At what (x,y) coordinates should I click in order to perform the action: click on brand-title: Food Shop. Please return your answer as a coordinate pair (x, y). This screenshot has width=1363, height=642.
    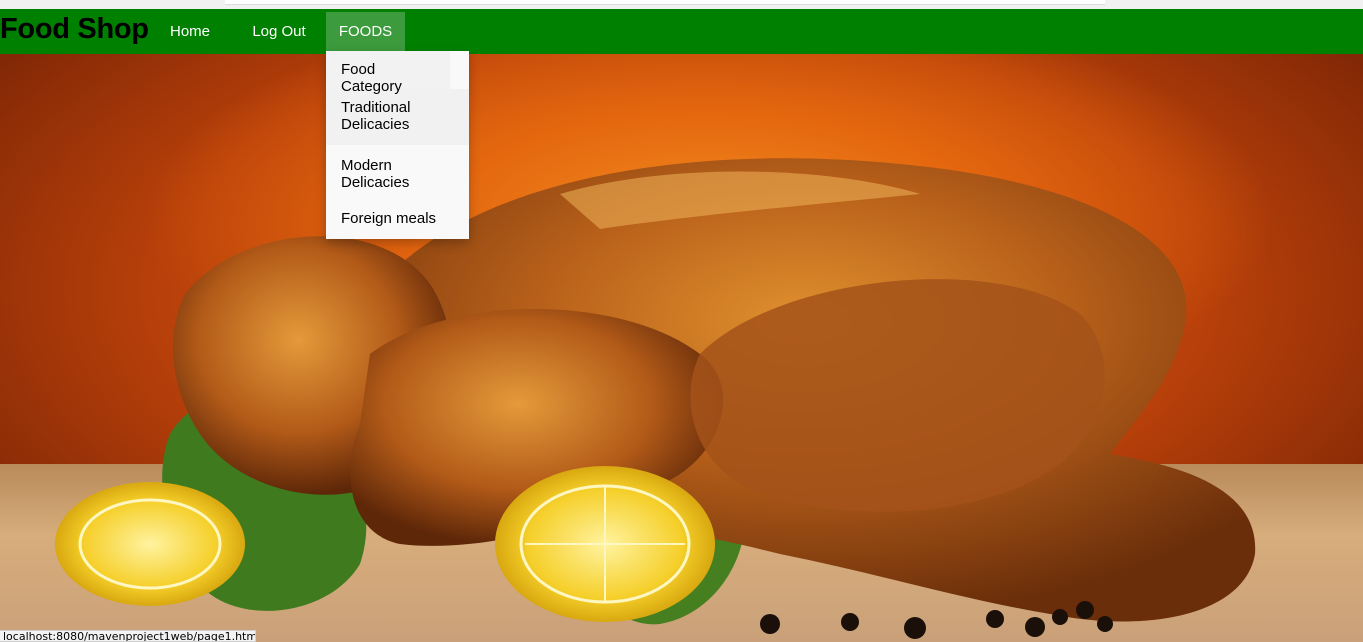
    Looking at the image, I should click on (74, 29).